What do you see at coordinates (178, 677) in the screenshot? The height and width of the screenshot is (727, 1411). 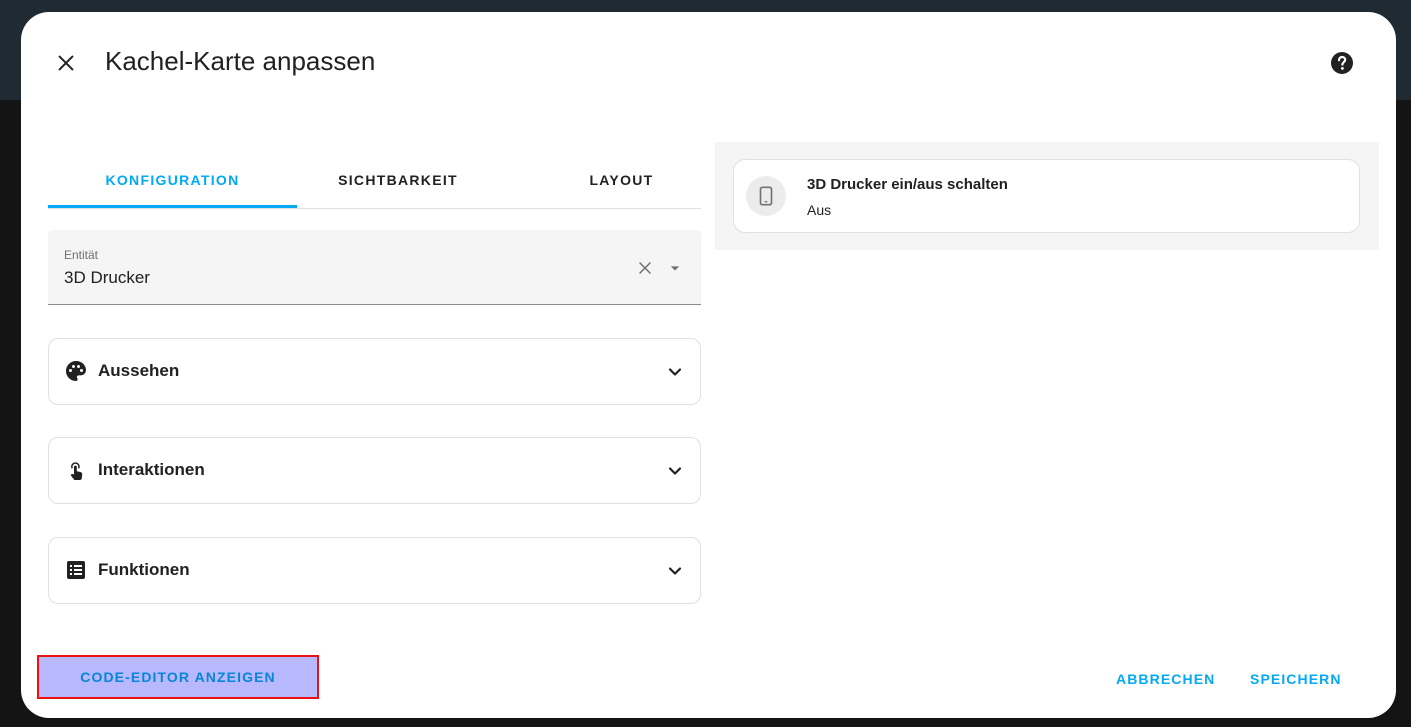 I see `code-editor-button: CODE-EDITOR ANZEIGEN` at bounding box center [178, 677].